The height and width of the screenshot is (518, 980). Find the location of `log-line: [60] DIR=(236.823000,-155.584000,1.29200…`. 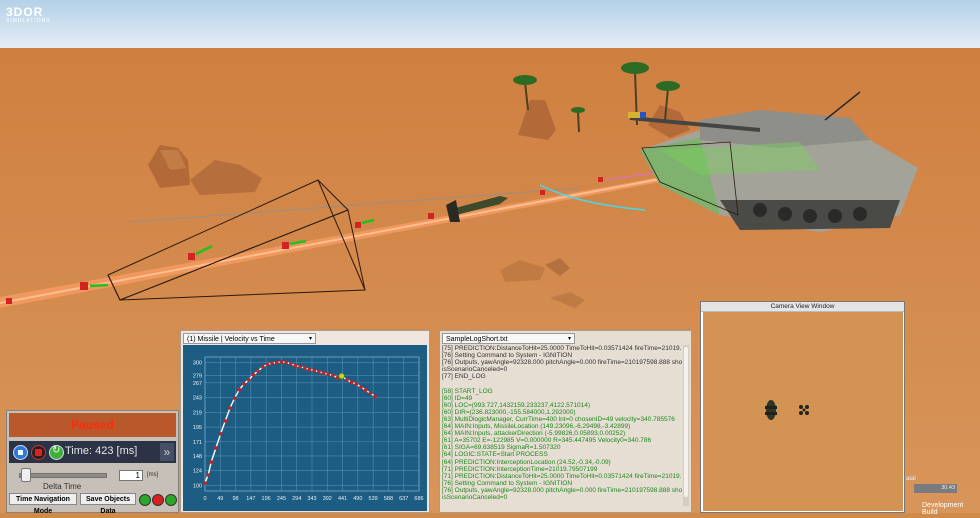

log-line: [60] DIR=(236.823000,-155.584000,1.29200… is located at coordinates (509, 412).